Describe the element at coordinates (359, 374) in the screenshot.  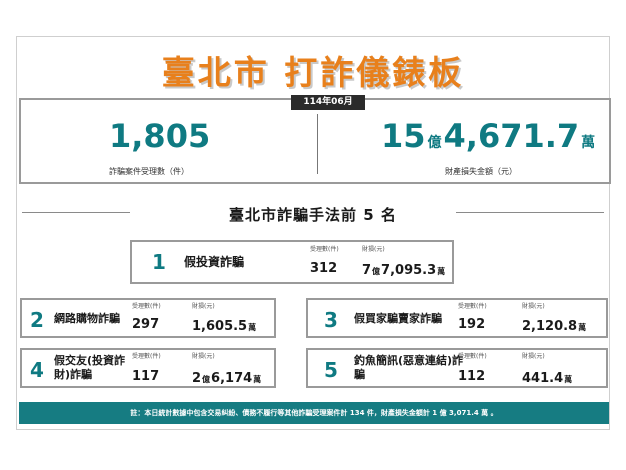
I see `method-name-line2: 騙` at that location.